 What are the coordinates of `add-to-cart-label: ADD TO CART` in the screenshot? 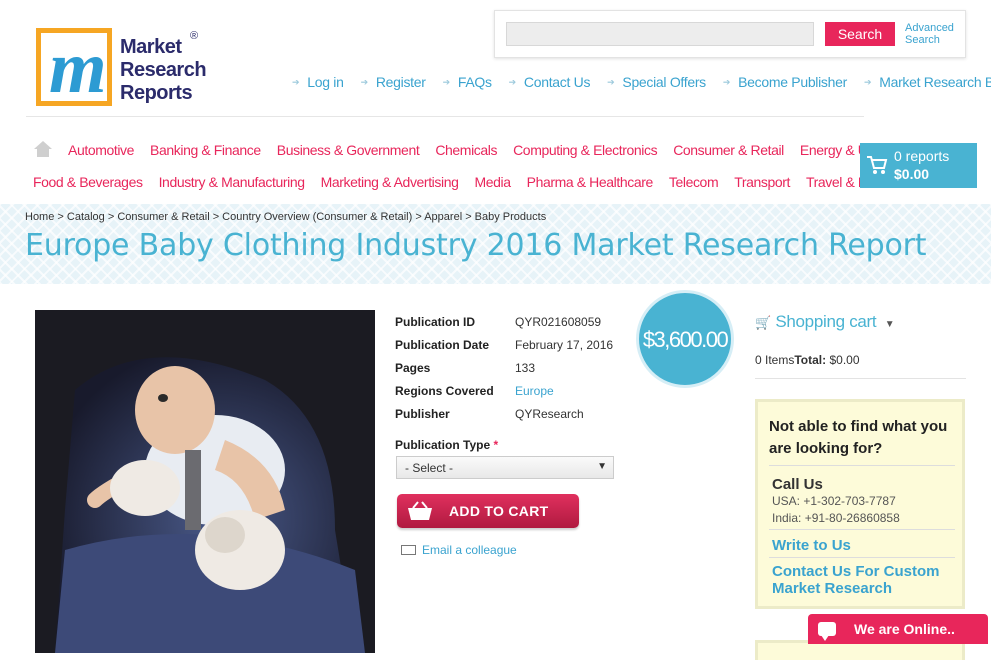 It's located at (499, 511).